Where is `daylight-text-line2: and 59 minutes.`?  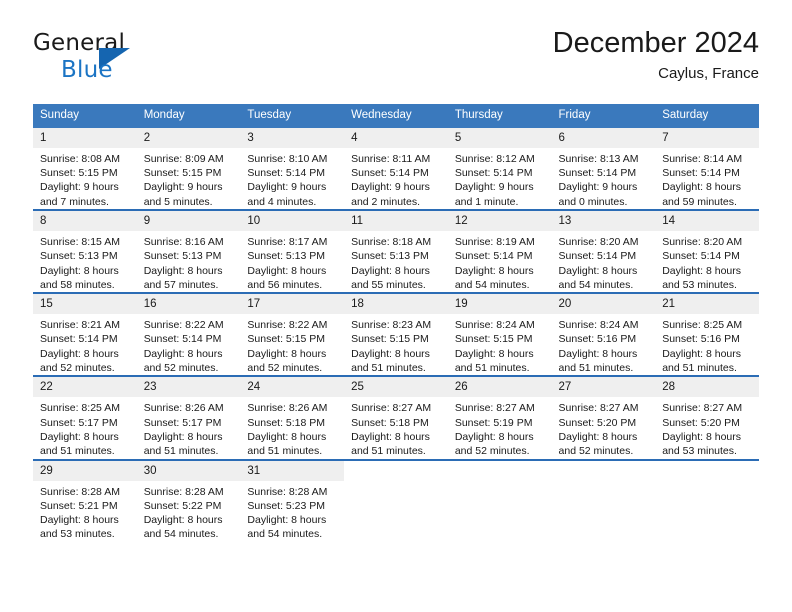
daylight-text-line2: and 59 minutes. is located at coordinates (699, 201).